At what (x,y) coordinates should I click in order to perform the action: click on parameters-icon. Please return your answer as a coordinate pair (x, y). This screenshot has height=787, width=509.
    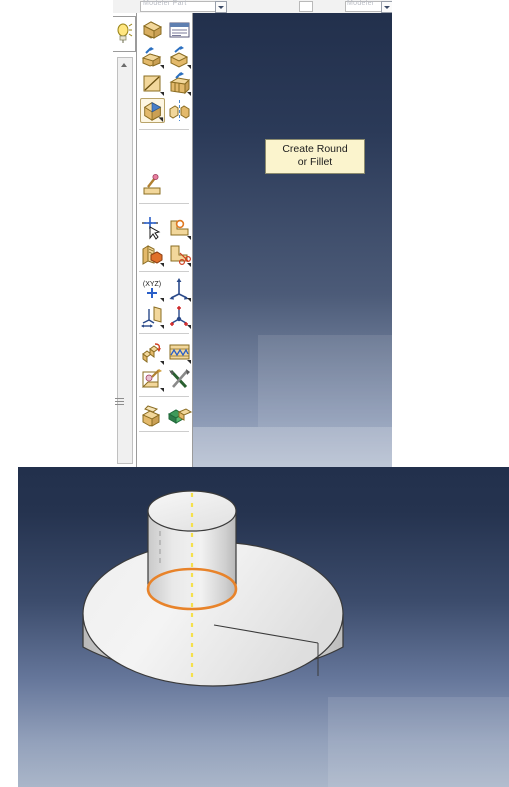
    Looking at the image, I should click on (179, 30).